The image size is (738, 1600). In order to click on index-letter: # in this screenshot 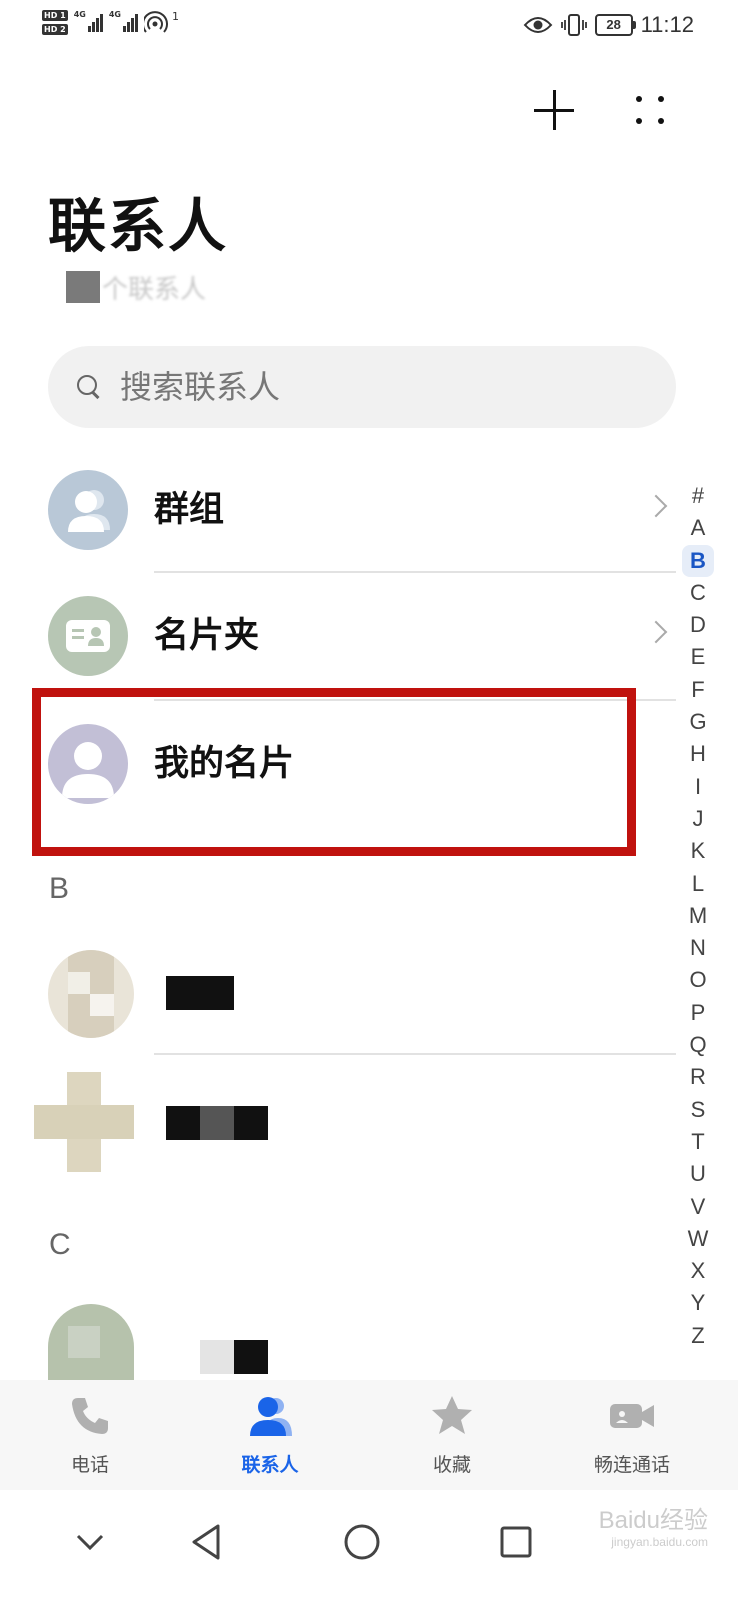, I will do `click(698, 496)`.